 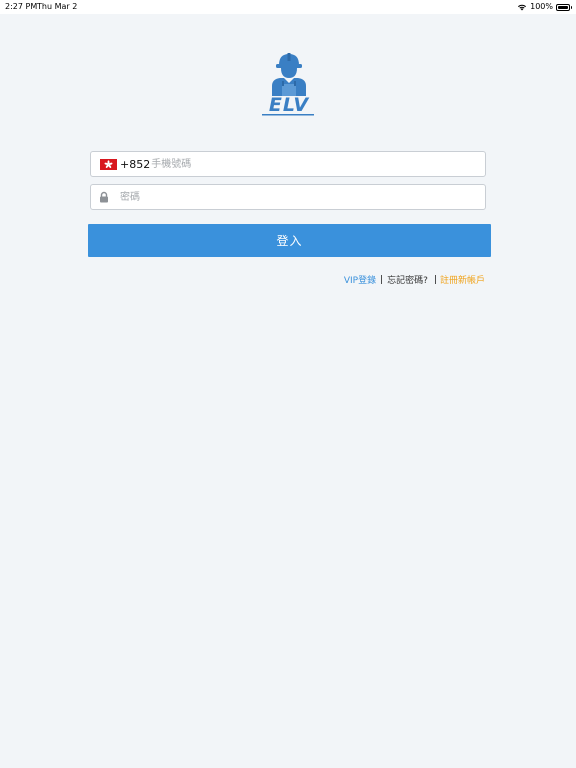 I want to click on status-date: Thu Mar 2, so click(x=57, y=6).